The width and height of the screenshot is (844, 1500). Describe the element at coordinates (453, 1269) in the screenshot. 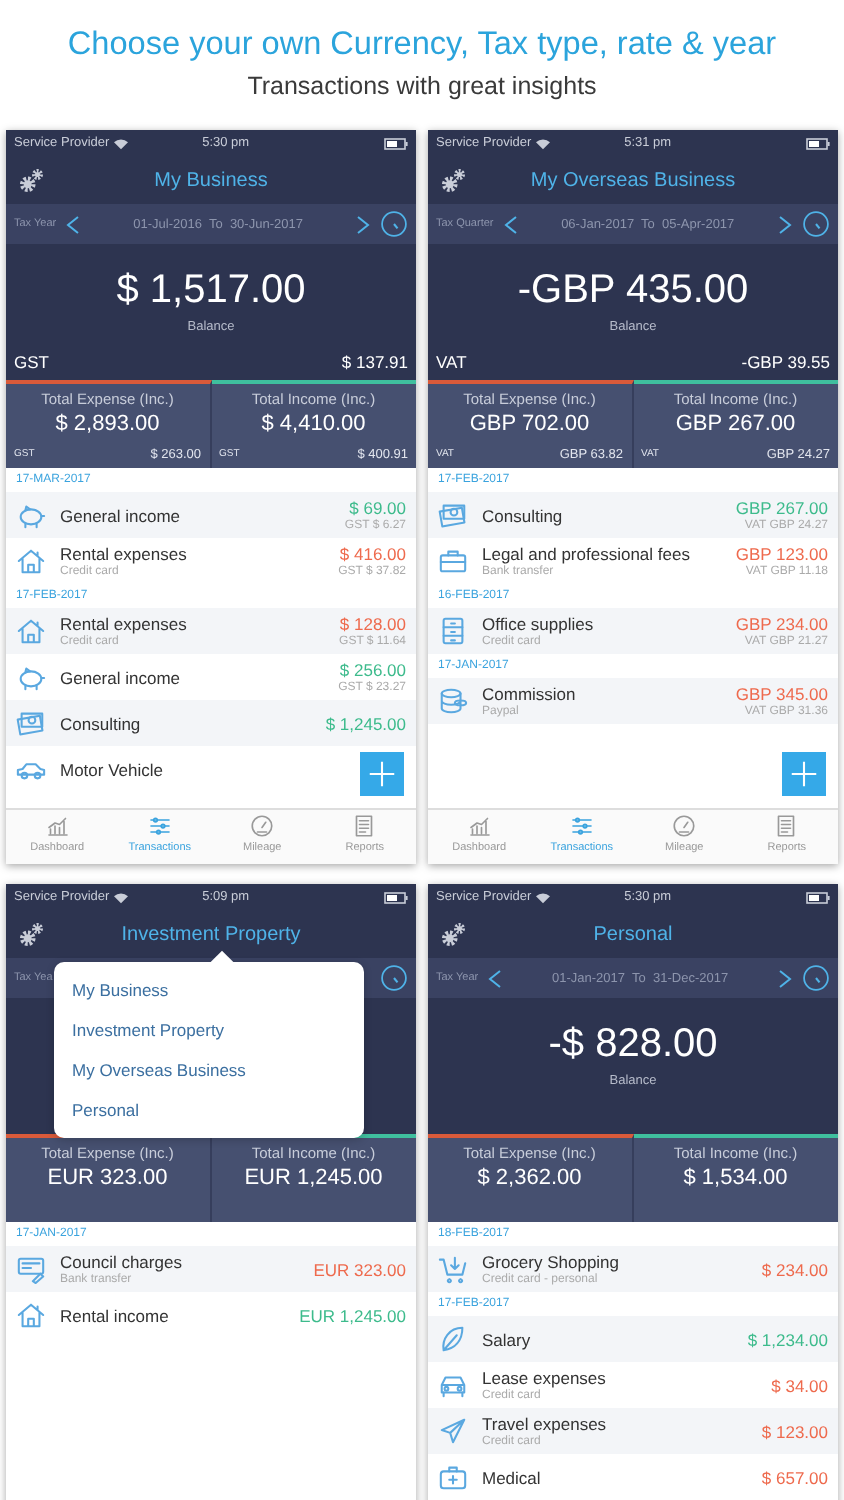

I see `cart-icon` at that location.